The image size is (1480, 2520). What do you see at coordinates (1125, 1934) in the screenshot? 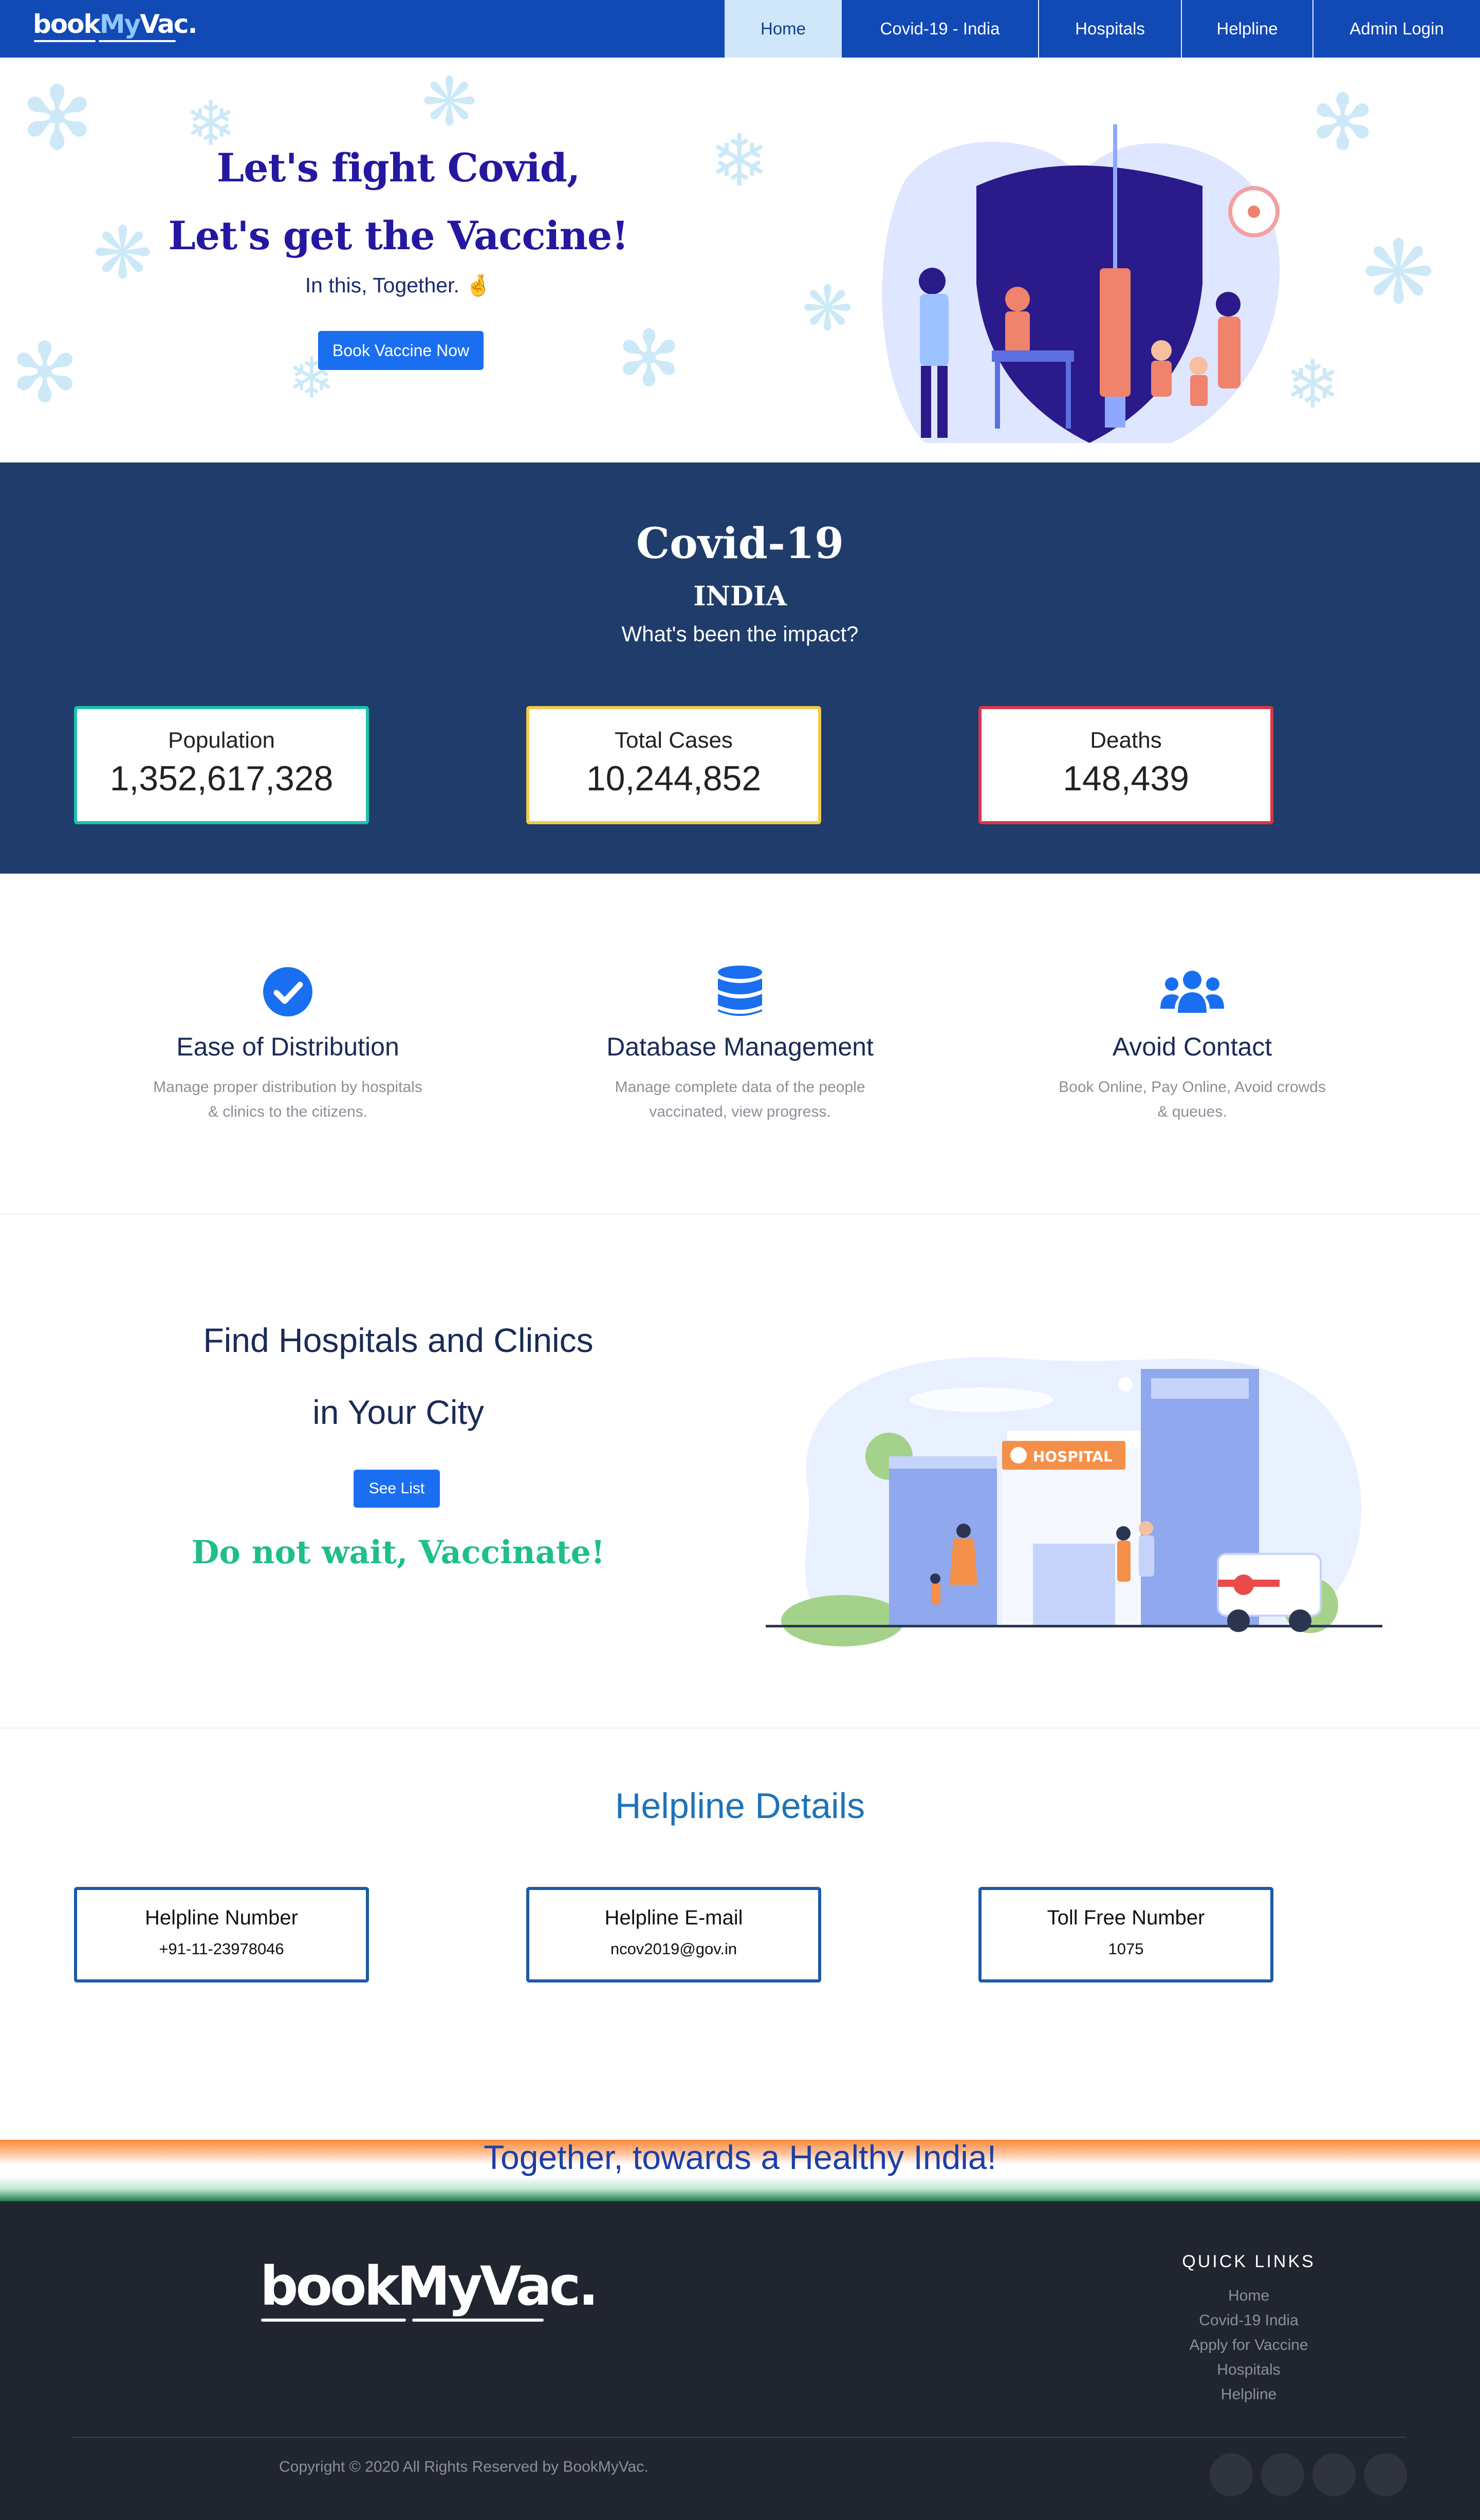
I see `toll-free-card: Toll Free Number 1075` at bounding box center [1125, 1934].